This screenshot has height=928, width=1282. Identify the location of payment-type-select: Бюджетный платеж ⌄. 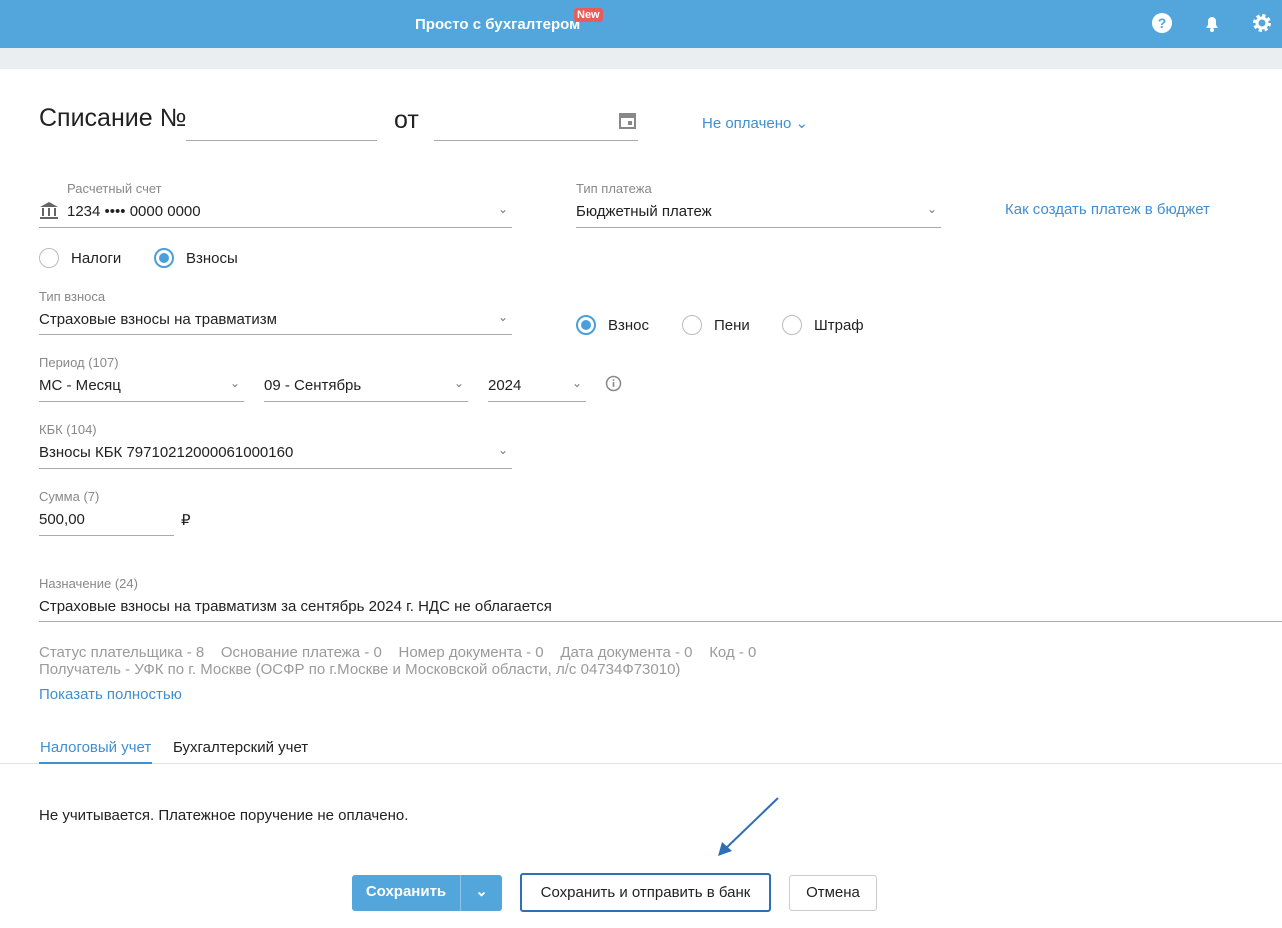
(758, 213).